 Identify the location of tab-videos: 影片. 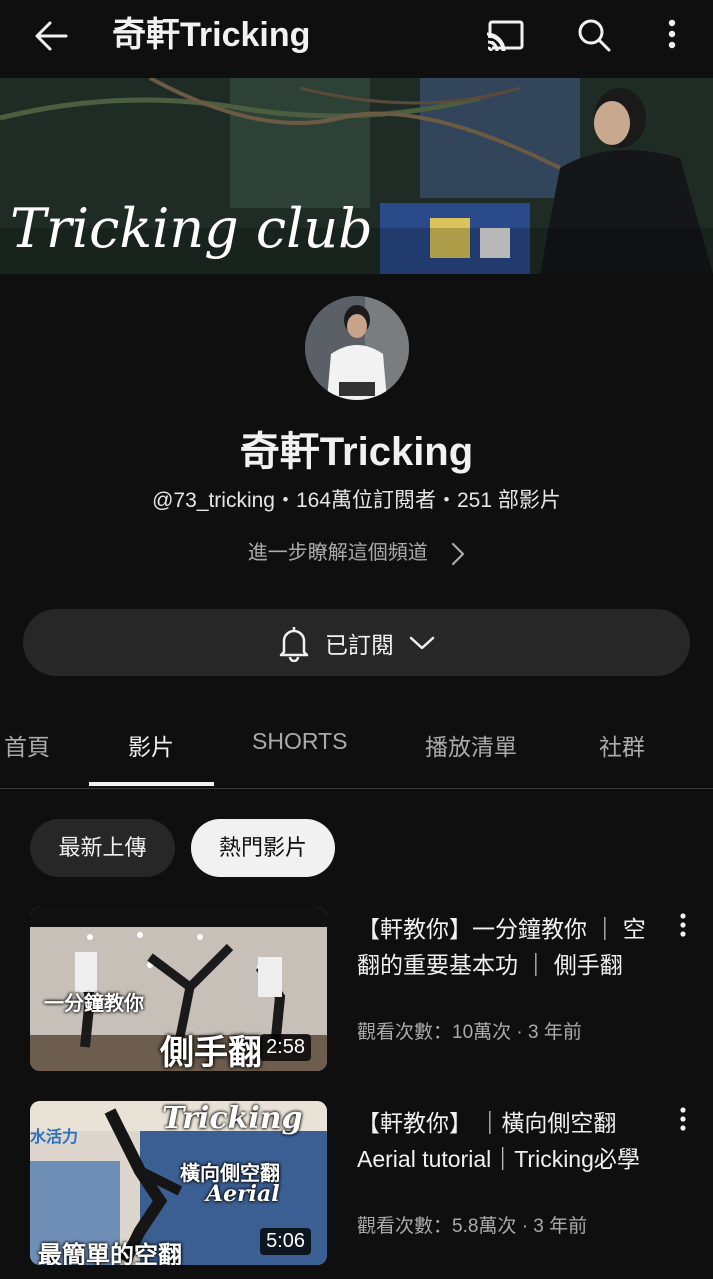
(151, 745).